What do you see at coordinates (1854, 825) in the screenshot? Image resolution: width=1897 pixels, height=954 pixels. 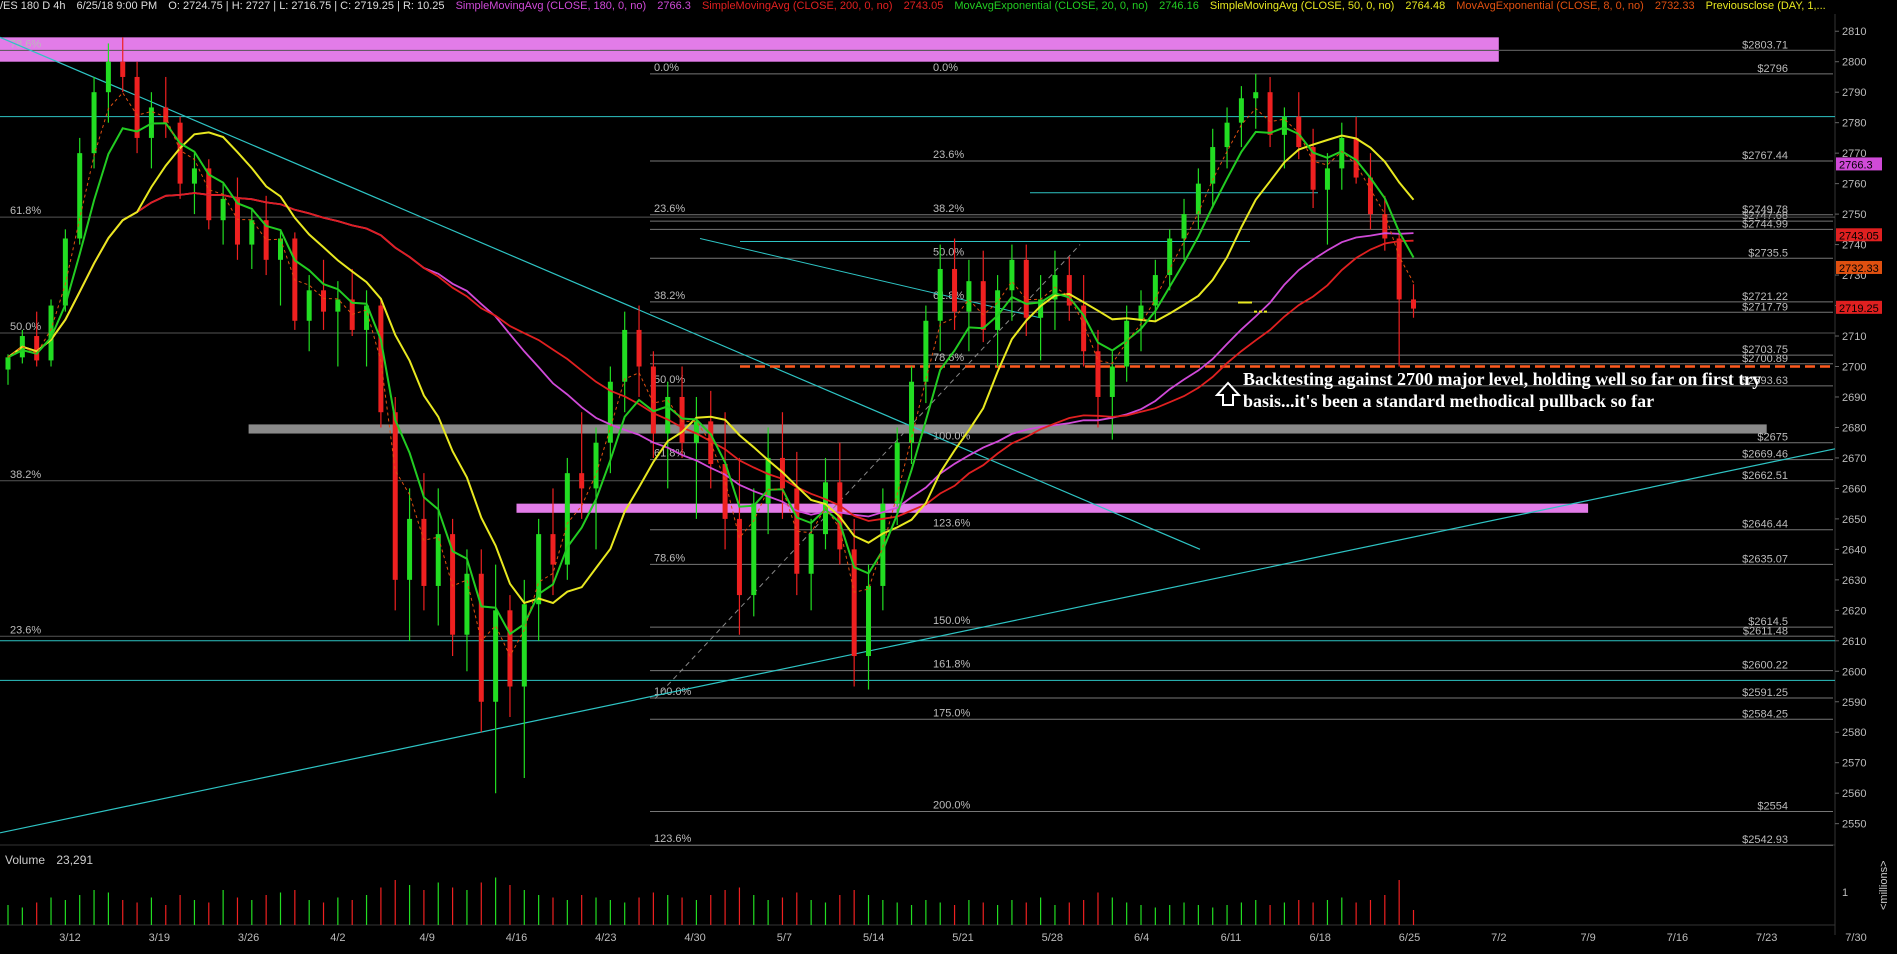 I see `y-tick-label-0: 2550` at bounding box center [1854, 825].